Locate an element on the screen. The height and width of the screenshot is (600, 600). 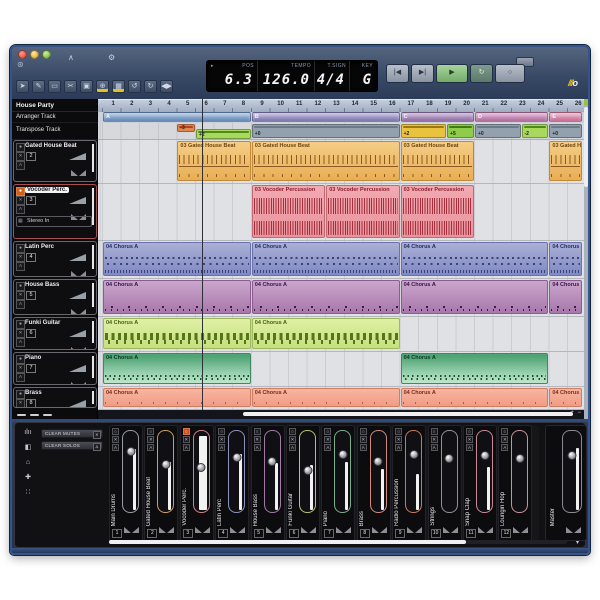
undo-button: ↺ is located at coordinates (134, 86).